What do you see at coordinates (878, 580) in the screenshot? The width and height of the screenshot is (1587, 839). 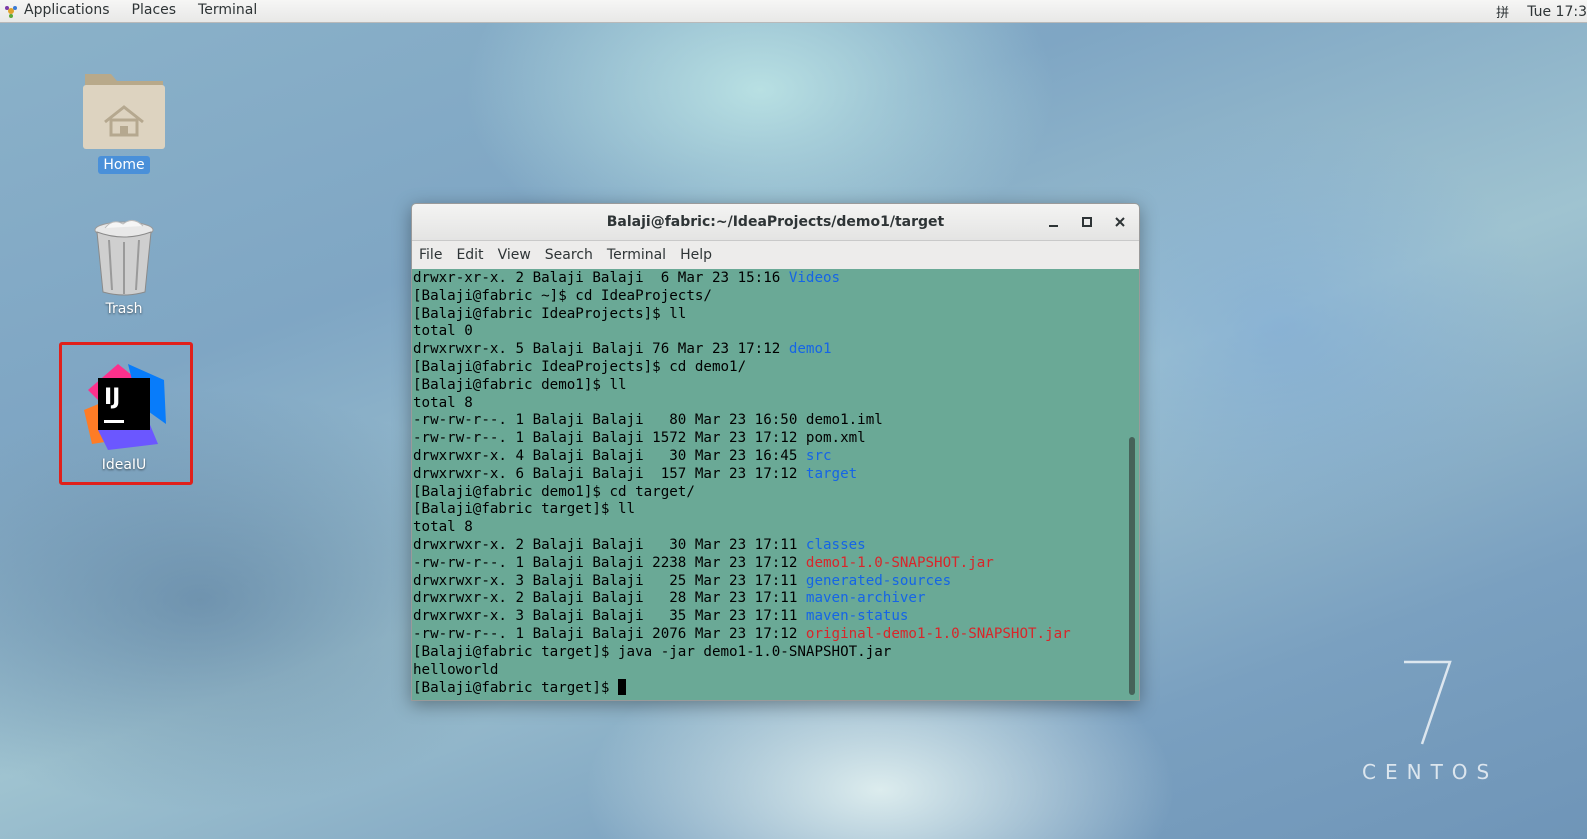 I see `directory-name: generated-sources` at bounding box center [878, 580].